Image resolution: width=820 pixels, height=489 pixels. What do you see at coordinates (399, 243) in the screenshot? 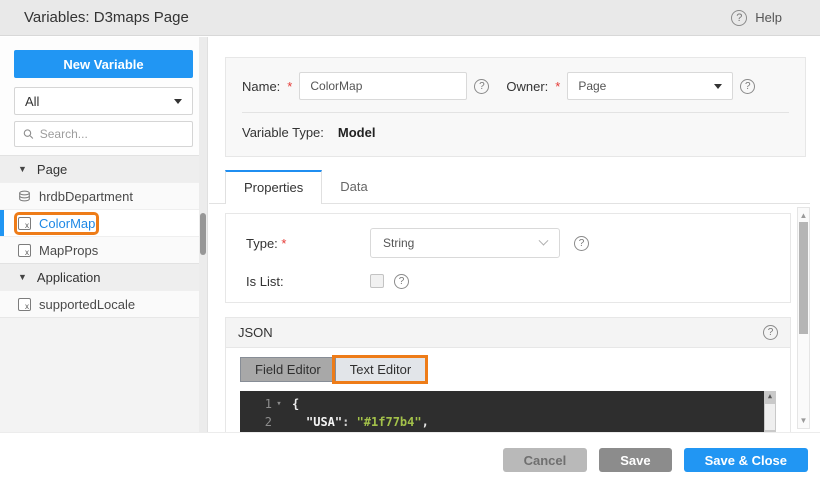
I see `type-value: String` at bounding box center [399, 243].